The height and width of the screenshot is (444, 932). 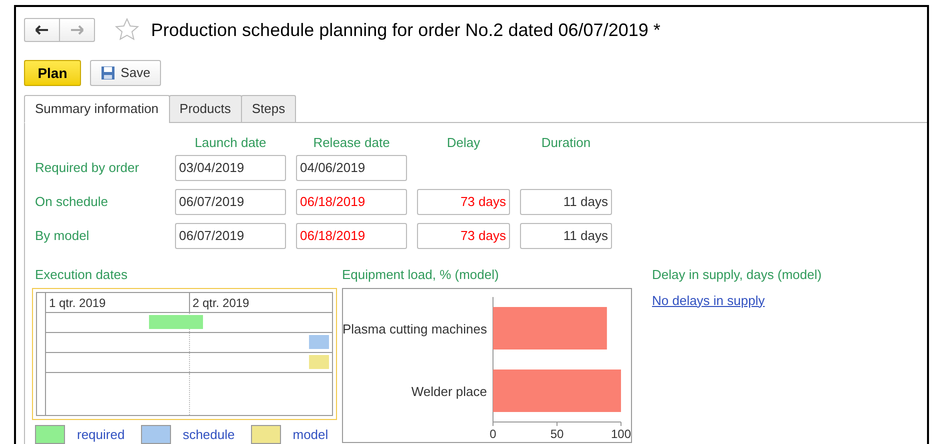 What do you see at coordinates (566, 142) in the screenshot?
I see `column-header: Duration` at bounding box center [566, 142].